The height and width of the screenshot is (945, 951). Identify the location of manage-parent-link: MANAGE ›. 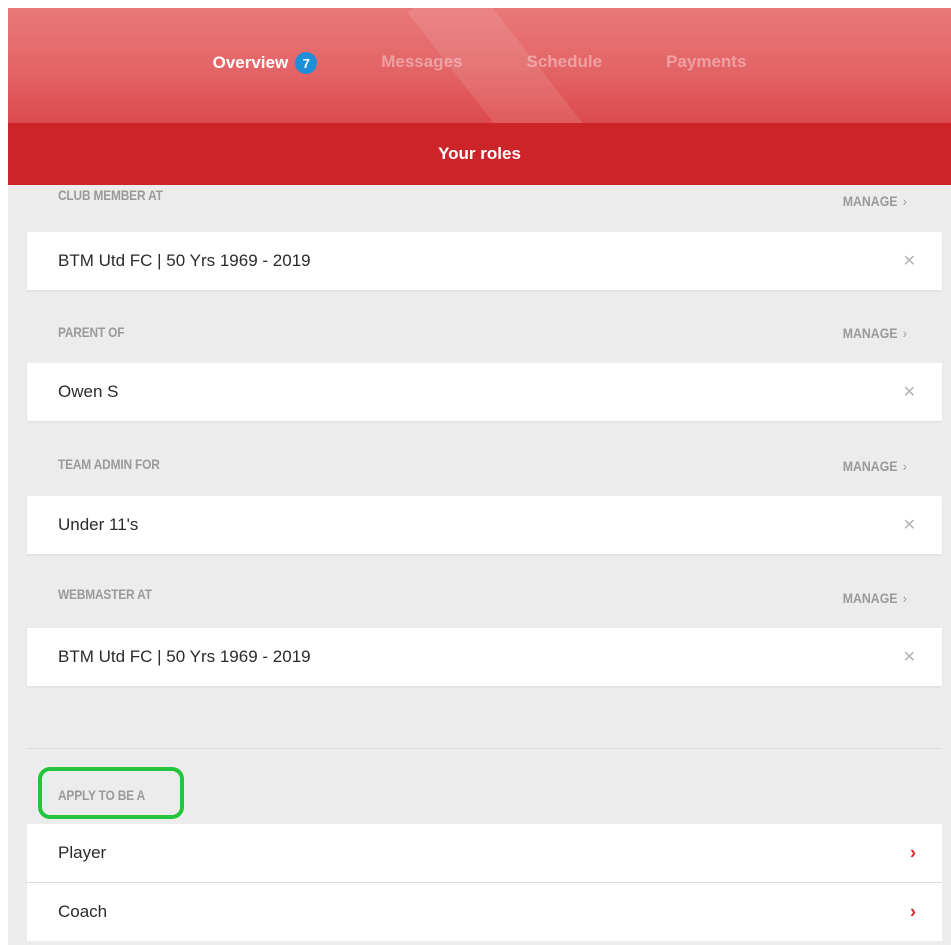
(875, 333).